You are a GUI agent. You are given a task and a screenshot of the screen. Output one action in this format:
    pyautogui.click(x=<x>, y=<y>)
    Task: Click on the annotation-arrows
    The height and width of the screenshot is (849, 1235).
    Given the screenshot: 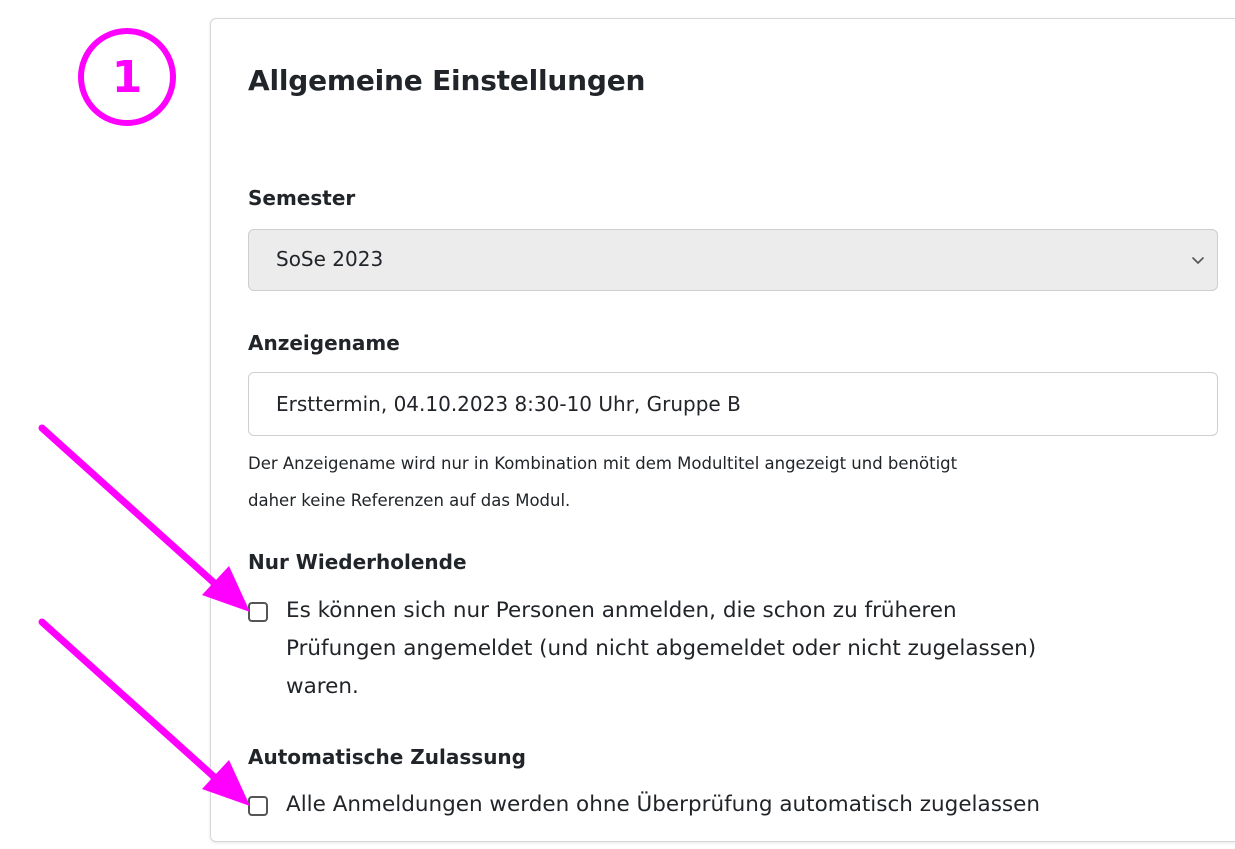 What is the action you would take?
    pyautogui.click(x=144, y=615)
    